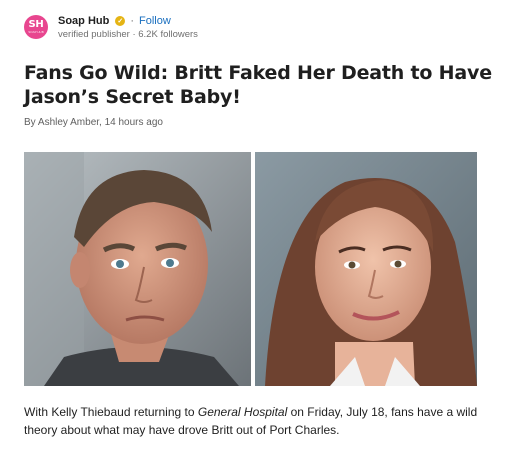  What do you see at coordinates (128, 20) in the screenshot?
I see `publisher-name-row: Soap Hub ✓ · Follow` at bounding box center [128, 20].